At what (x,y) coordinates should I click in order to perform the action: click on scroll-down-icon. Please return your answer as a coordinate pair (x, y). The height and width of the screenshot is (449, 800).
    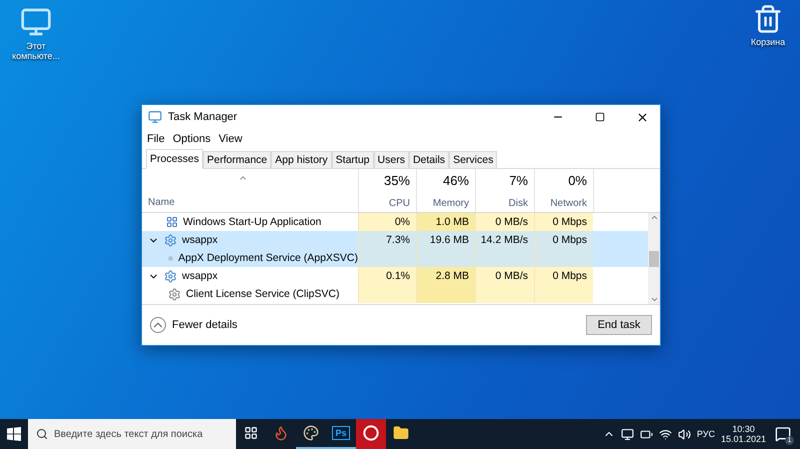
    Looking at the image, I should click on (654, 299).